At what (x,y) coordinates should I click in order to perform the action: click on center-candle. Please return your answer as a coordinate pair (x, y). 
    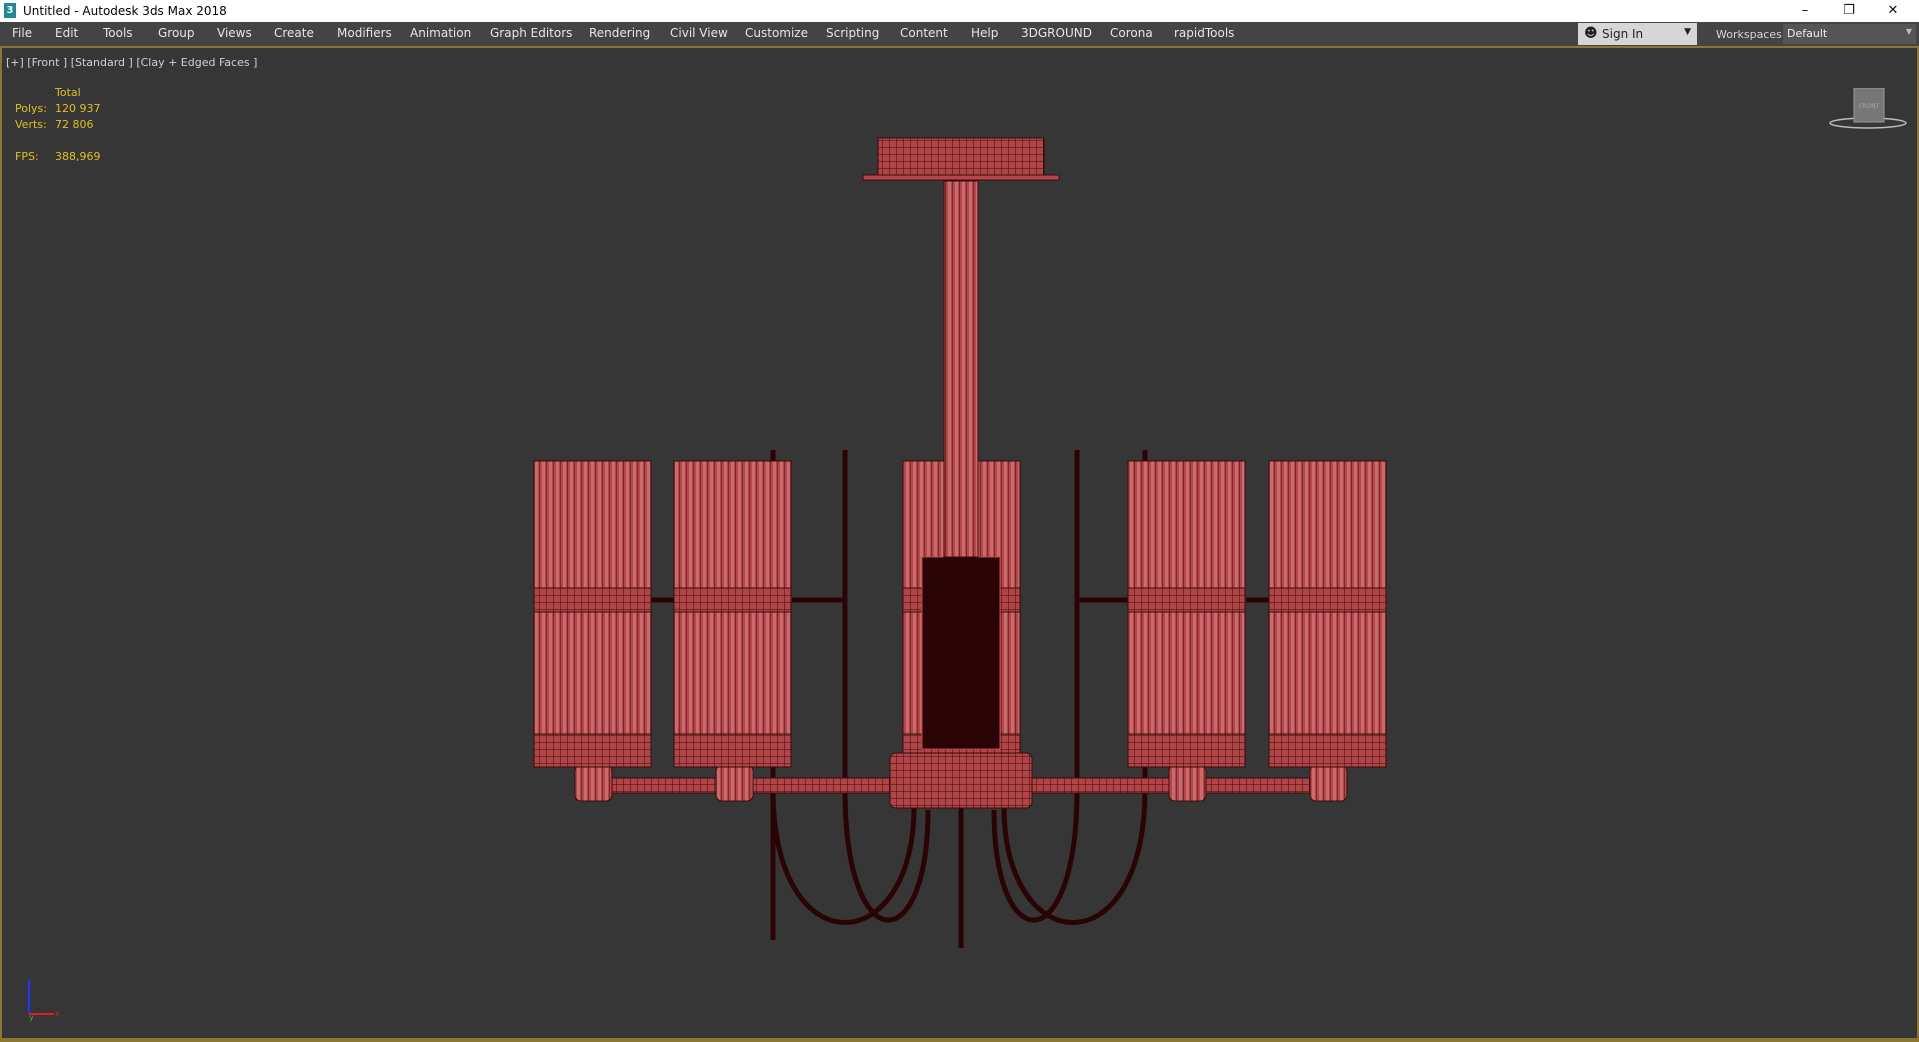
    Looking at the image, I should click on (961, 653).